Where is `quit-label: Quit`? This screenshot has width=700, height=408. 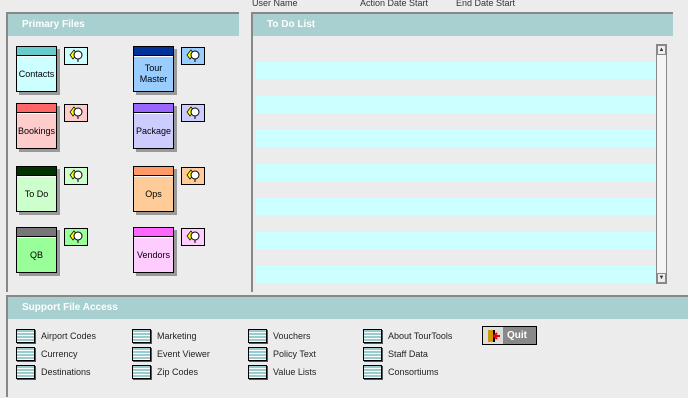 quit-label: Quit is located at coordinates (517, 335).